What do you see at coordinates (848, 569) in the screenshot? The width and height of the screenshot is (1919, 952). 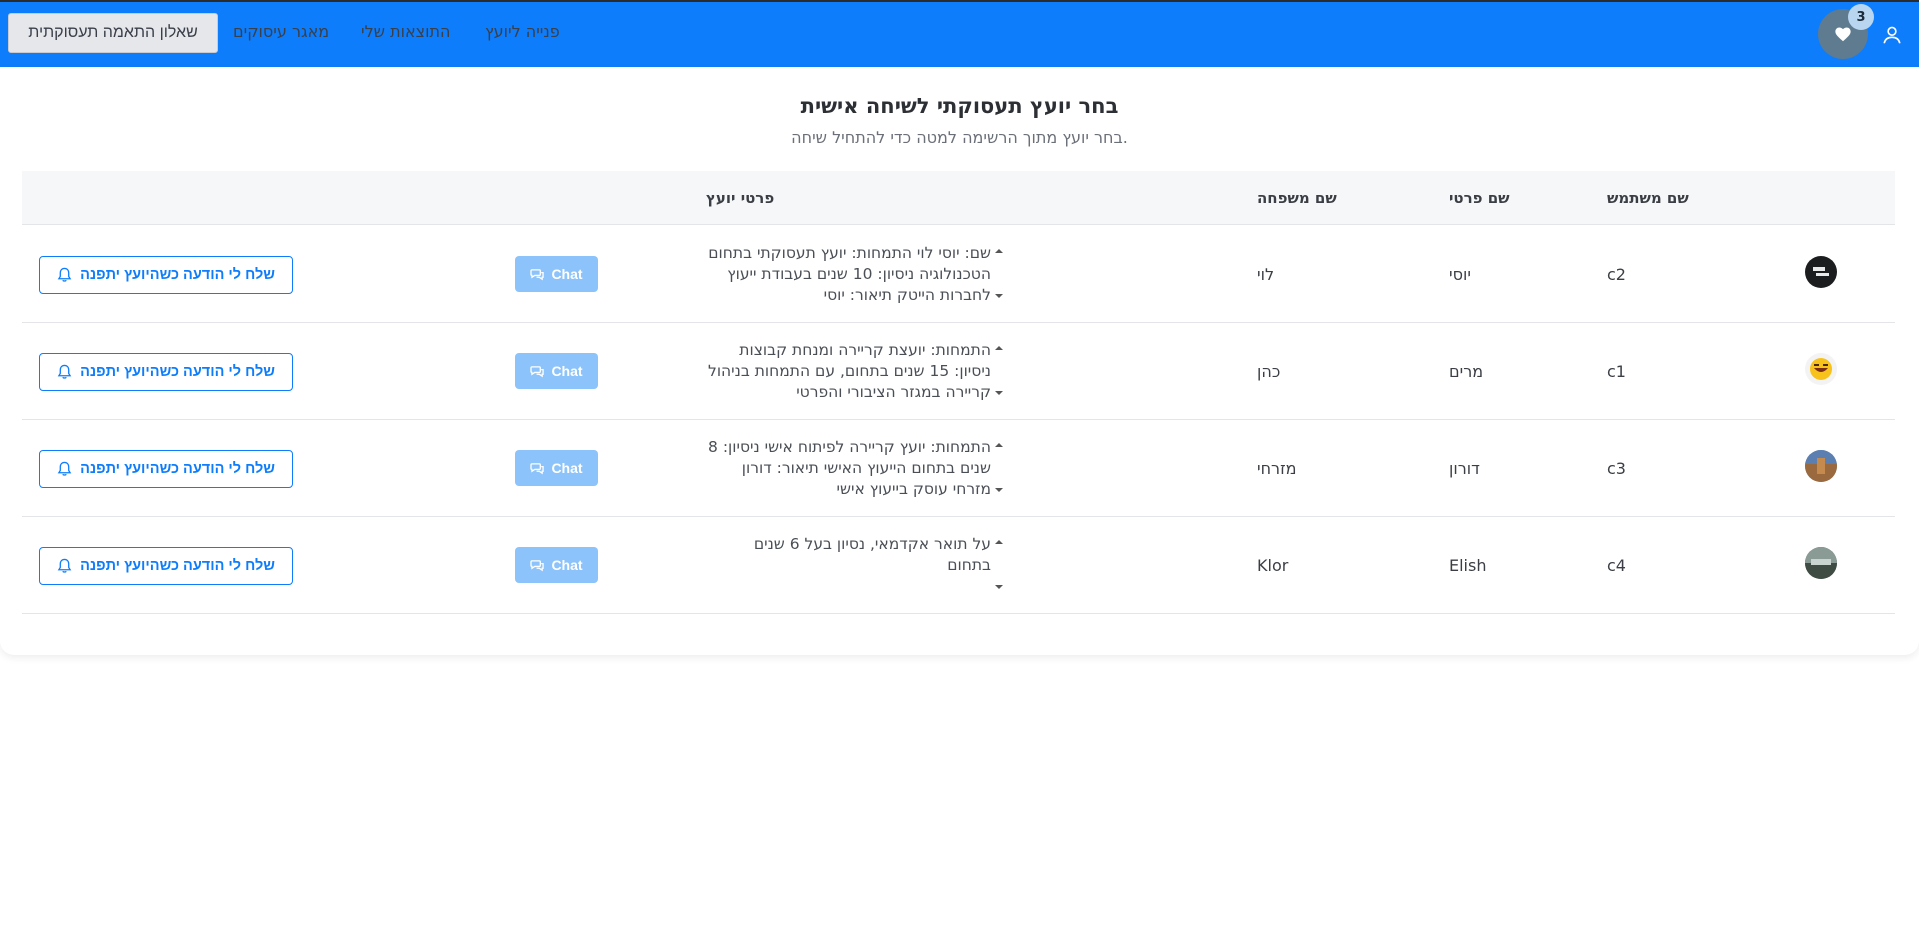 I see `advisor-details-text: על תואר אקדמאי, נסיון בעל 6 שנים בתחום` at bounding box center [848, 569].